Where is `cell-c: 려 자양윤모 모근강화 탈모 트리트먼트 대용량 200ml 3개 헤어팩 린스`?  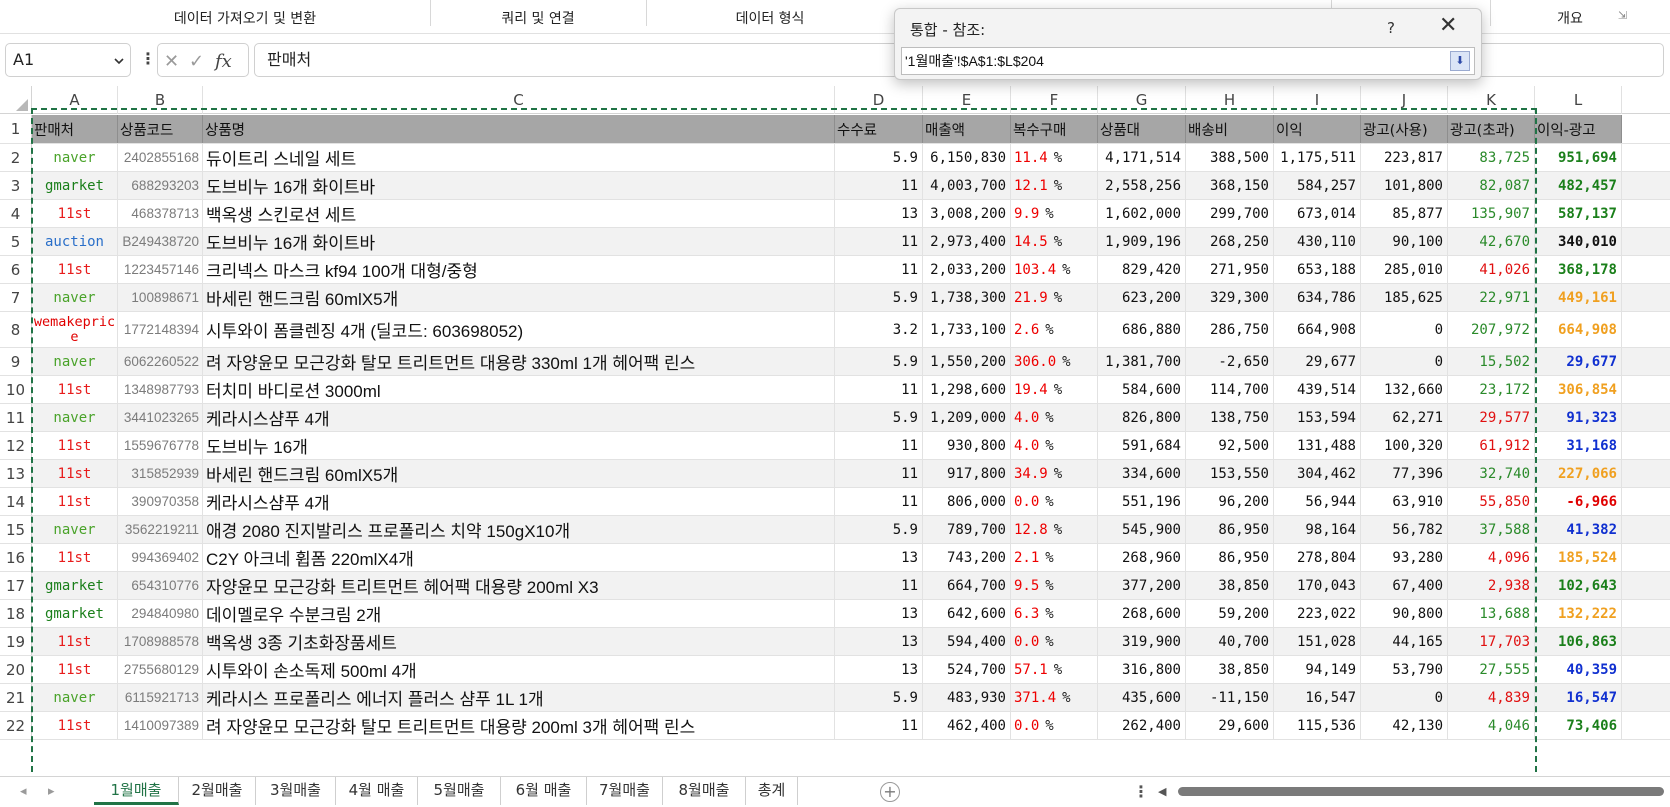 cell-c: 려 자양윤모 모근강화 탈모 트리트먼트 대용량 200ml 3개 헤어팩 린스 is located at coordinates (519, 725).